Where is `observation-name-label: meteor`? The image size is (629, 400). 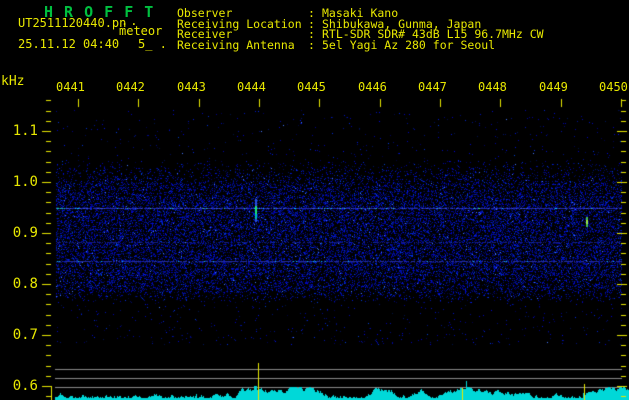 observation-name-label: meteor is located at coordinates (141, 31).